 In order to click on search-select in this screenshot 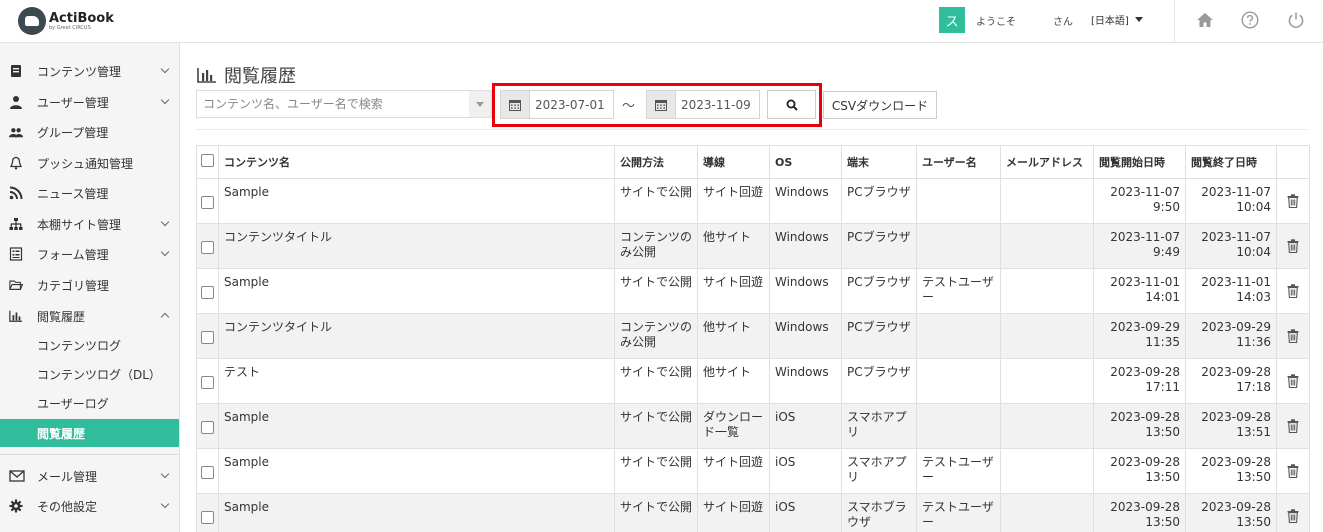, I will do `click(344, 104)`.